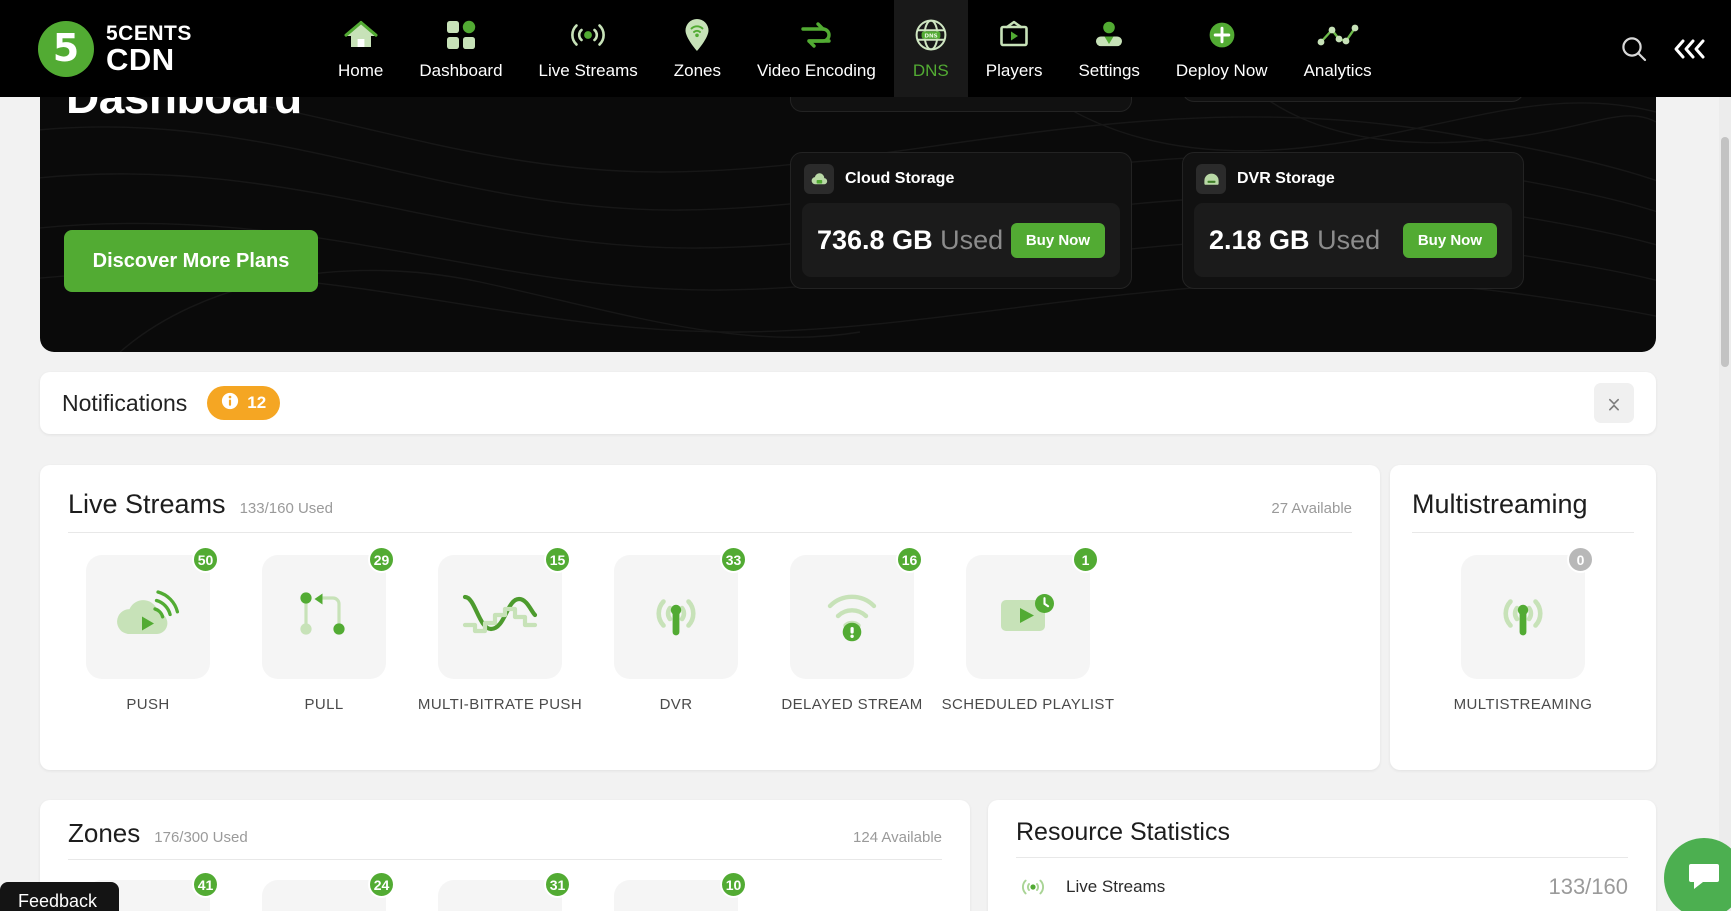  I want to click on nav-item-dashboard: Dashboard, so click(460, 48).